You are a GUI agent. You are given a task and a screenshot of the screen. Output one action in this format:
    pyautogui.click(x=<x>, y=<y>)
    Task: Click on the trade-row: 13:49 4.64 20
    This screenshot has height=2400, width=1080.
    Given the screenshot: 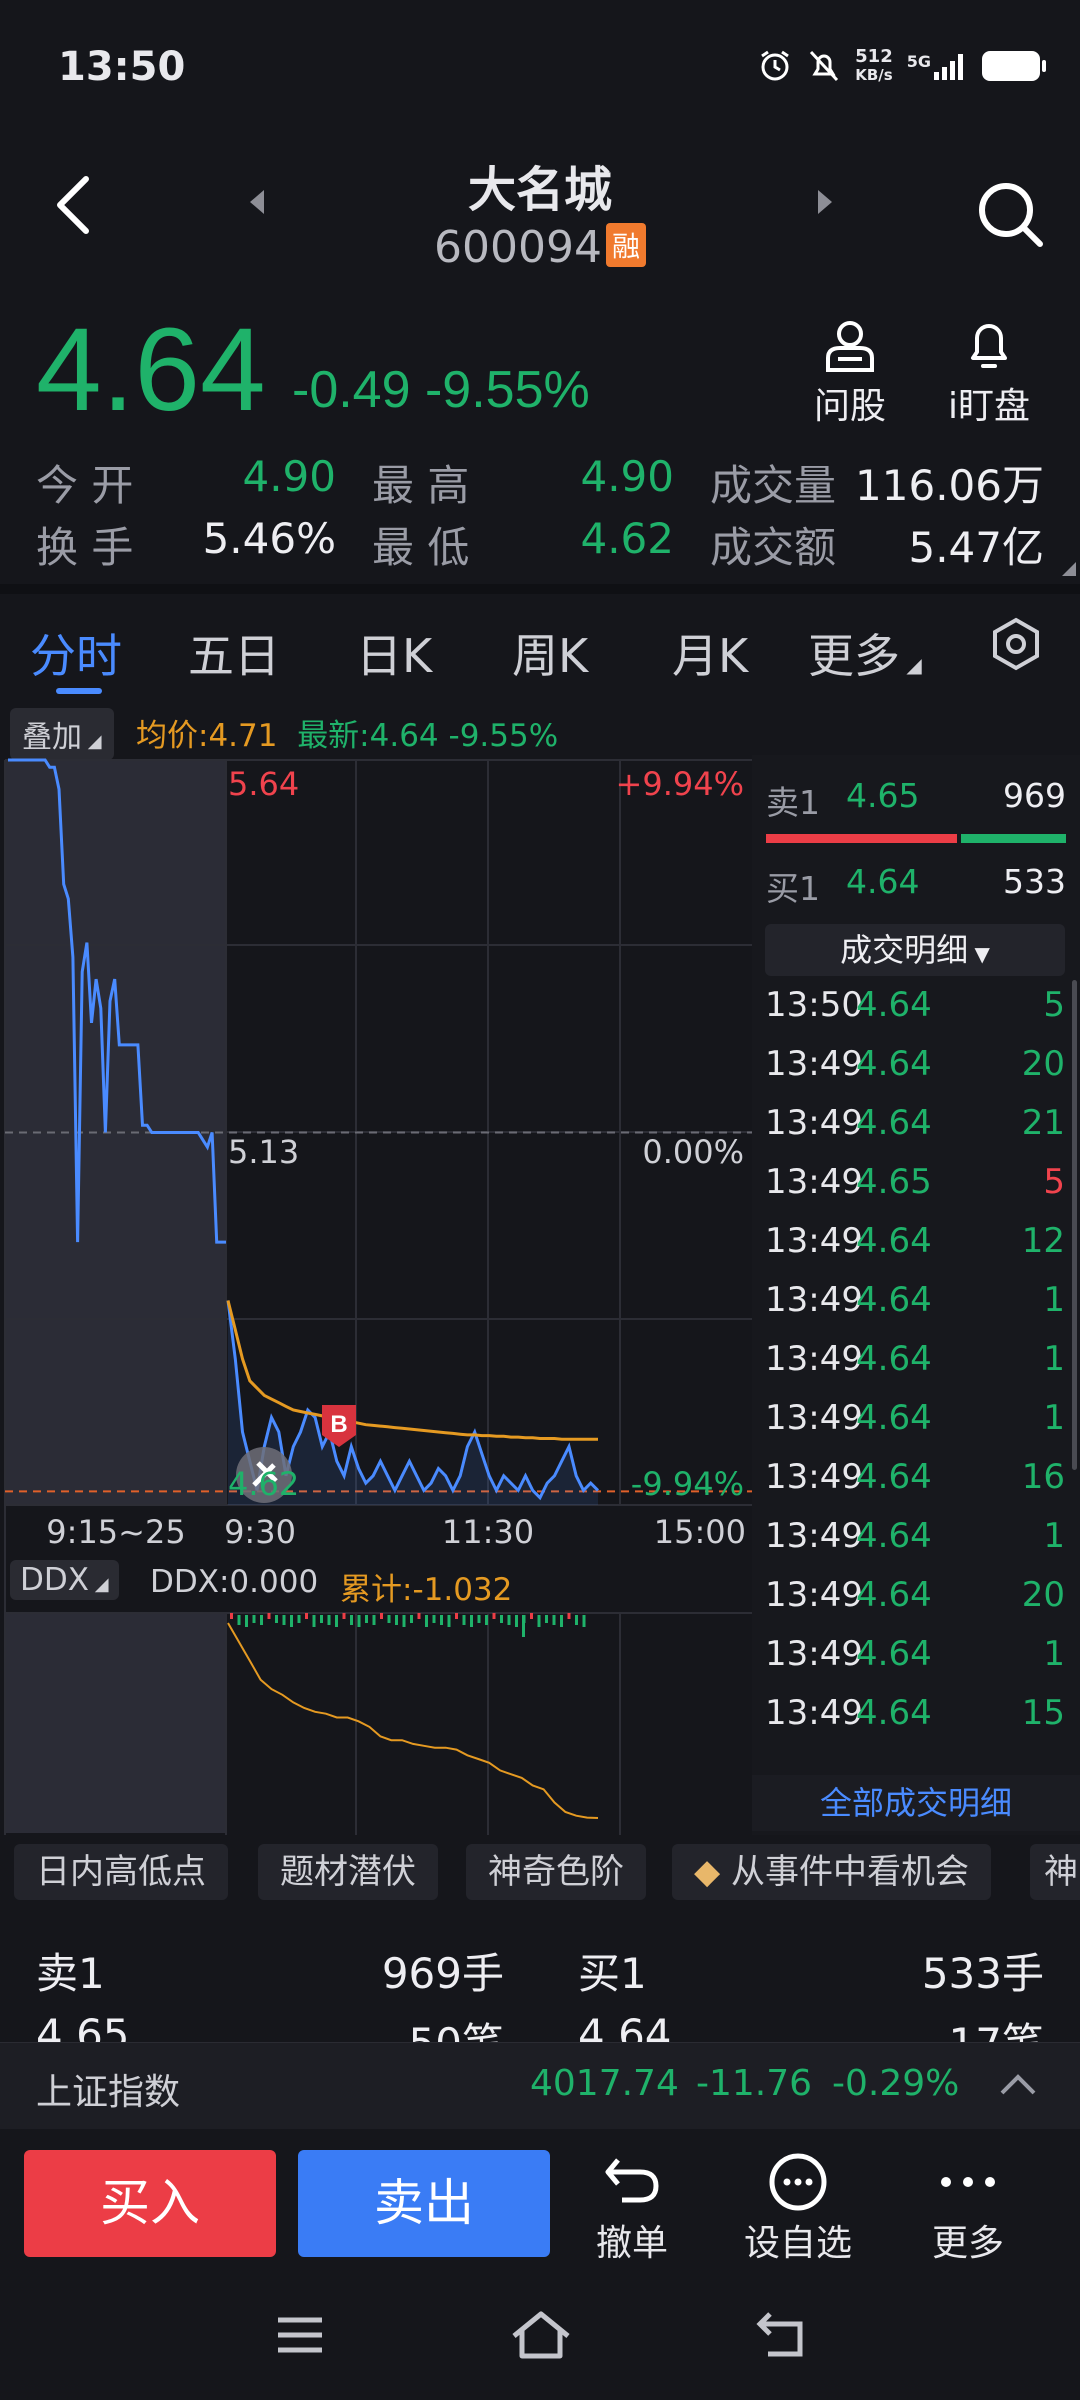 What is the action you would take?
    pyautogui.click(x=915, y=1595)
    